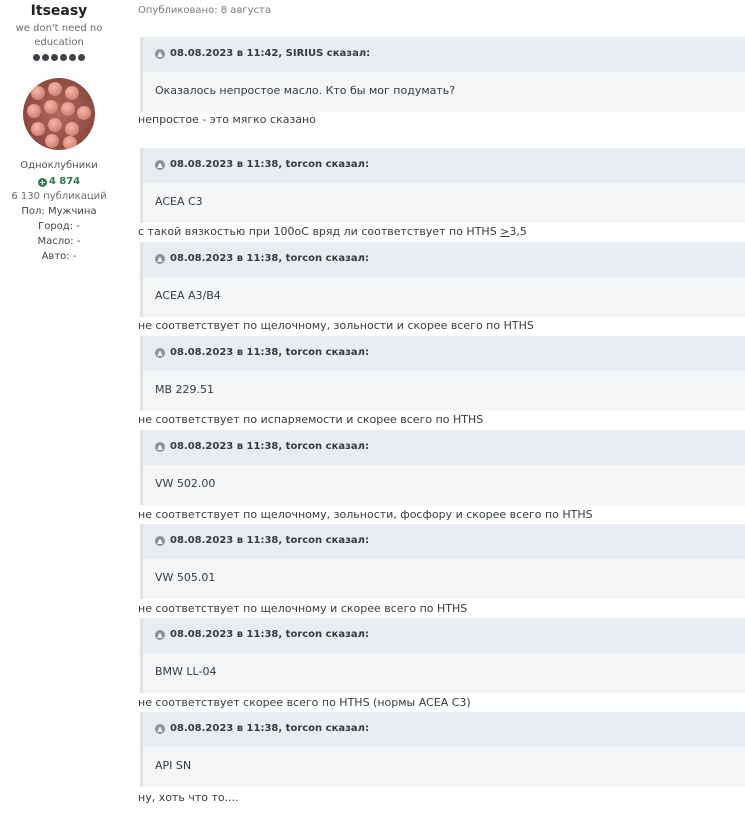 The height and width of the screenshot is (819, 745). Describe the element at coordinates (204, 11) in the screenshot. I see `published-date: Опубликовано: 8 августа` at that location.